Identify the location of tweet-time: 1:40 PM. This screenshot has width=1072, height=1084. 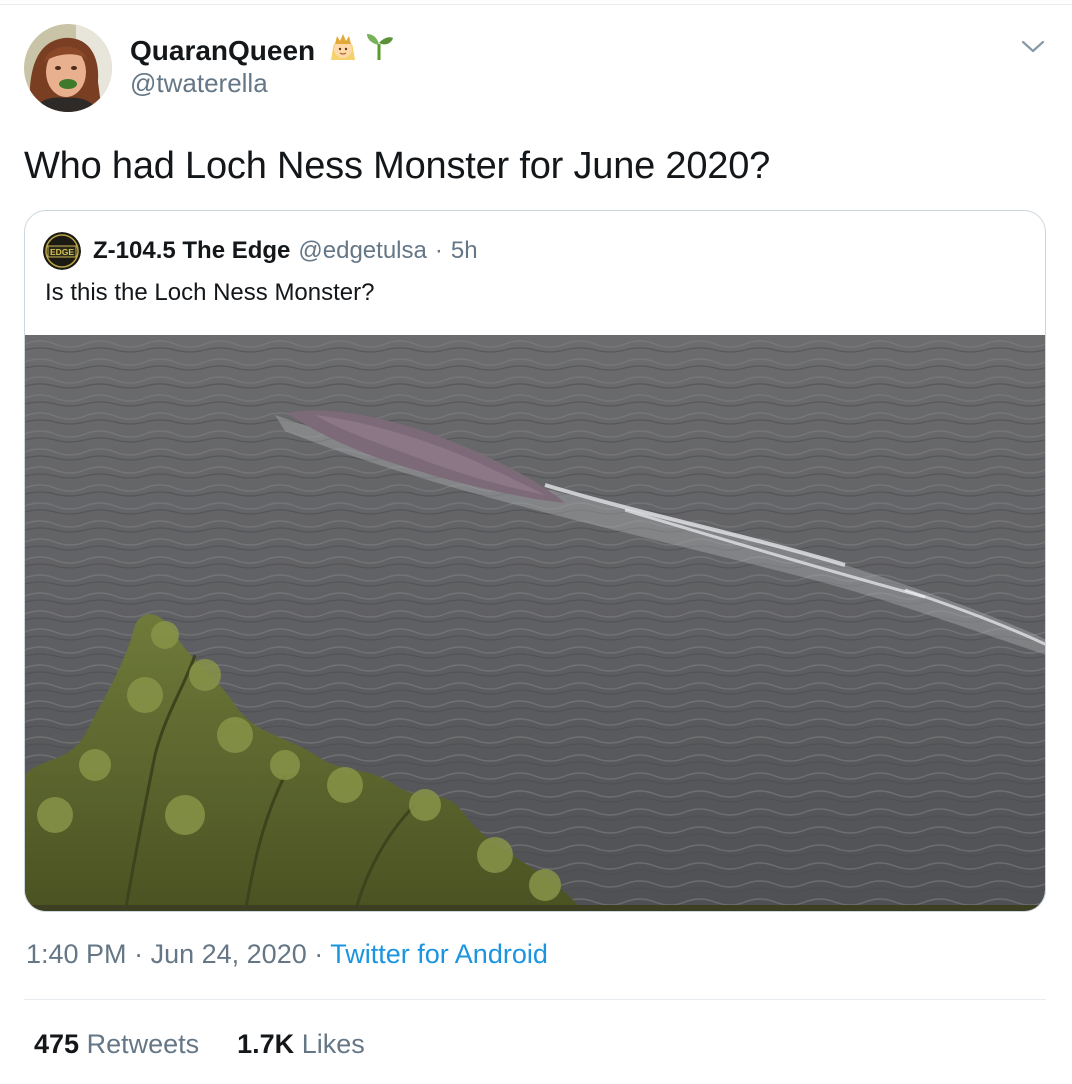
(76, 954).